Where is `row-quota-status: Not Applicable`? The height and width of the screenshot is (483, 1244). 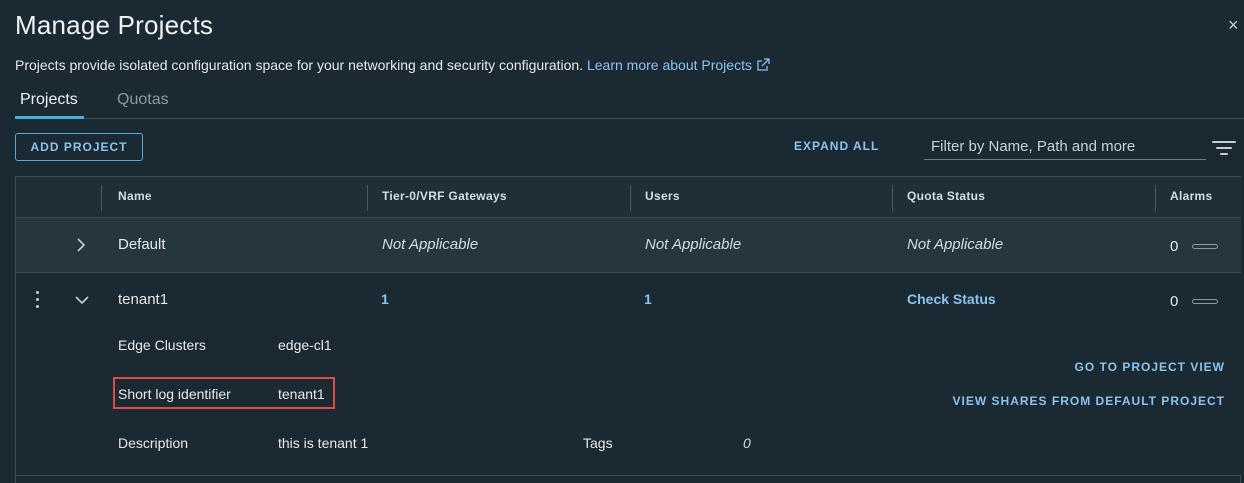 row-quota-status: Not Applicable is located at coordinates (955, 244).